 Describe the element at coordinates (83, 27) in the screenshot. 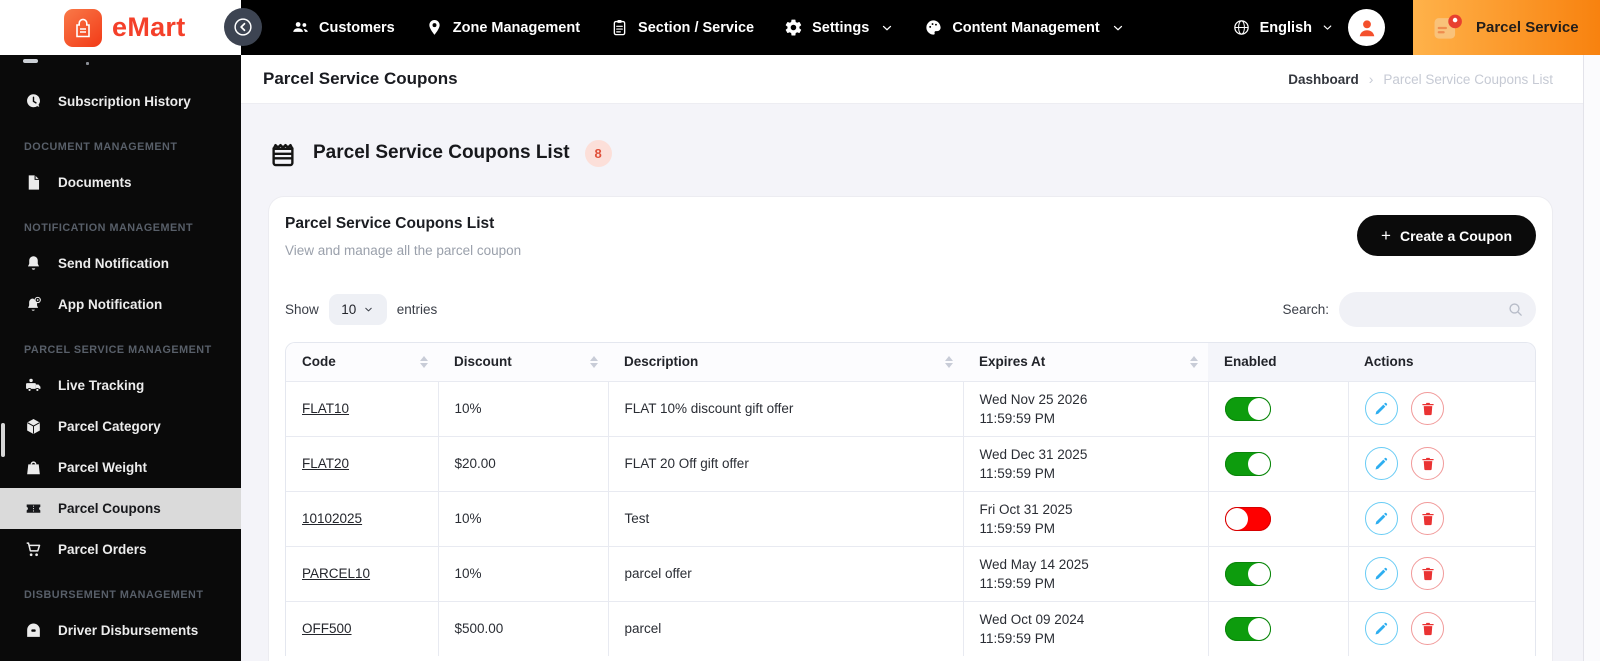

I see `emart-logo-icon` at that location.